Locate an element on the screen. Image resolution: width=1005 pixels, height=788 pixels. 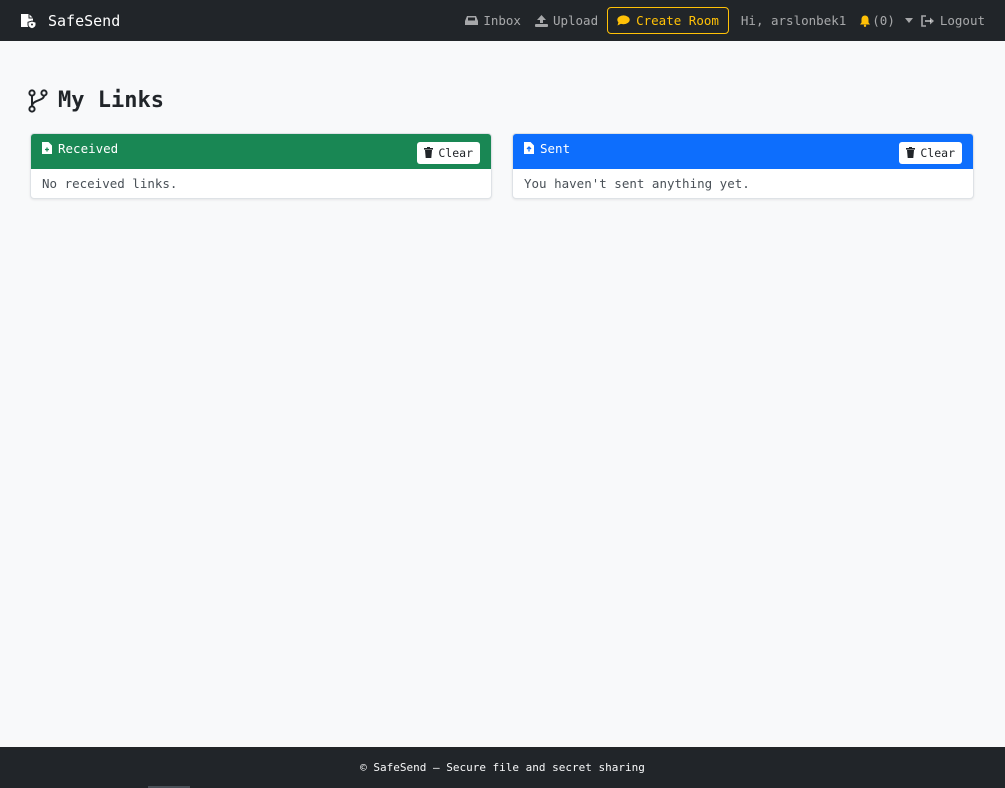
logout-link: Logout is located at coordinates (953, 20).